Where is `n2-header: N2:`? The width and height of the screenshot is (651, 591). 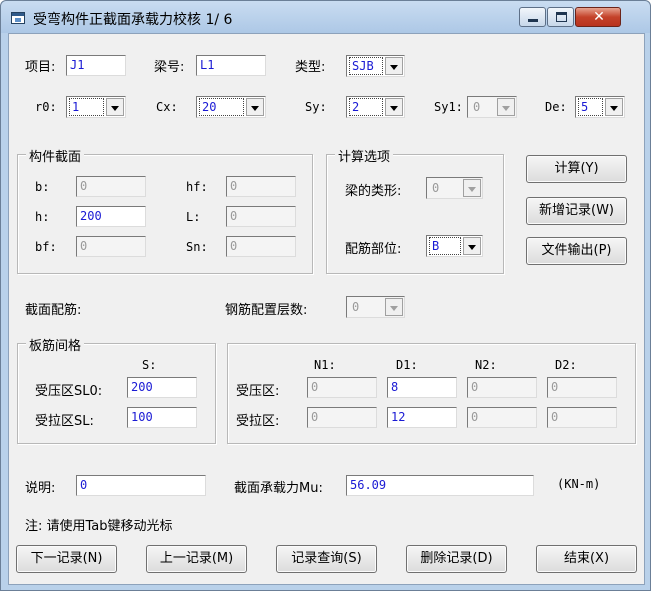 n2-header: N2: is located at coordinates (486, 365).